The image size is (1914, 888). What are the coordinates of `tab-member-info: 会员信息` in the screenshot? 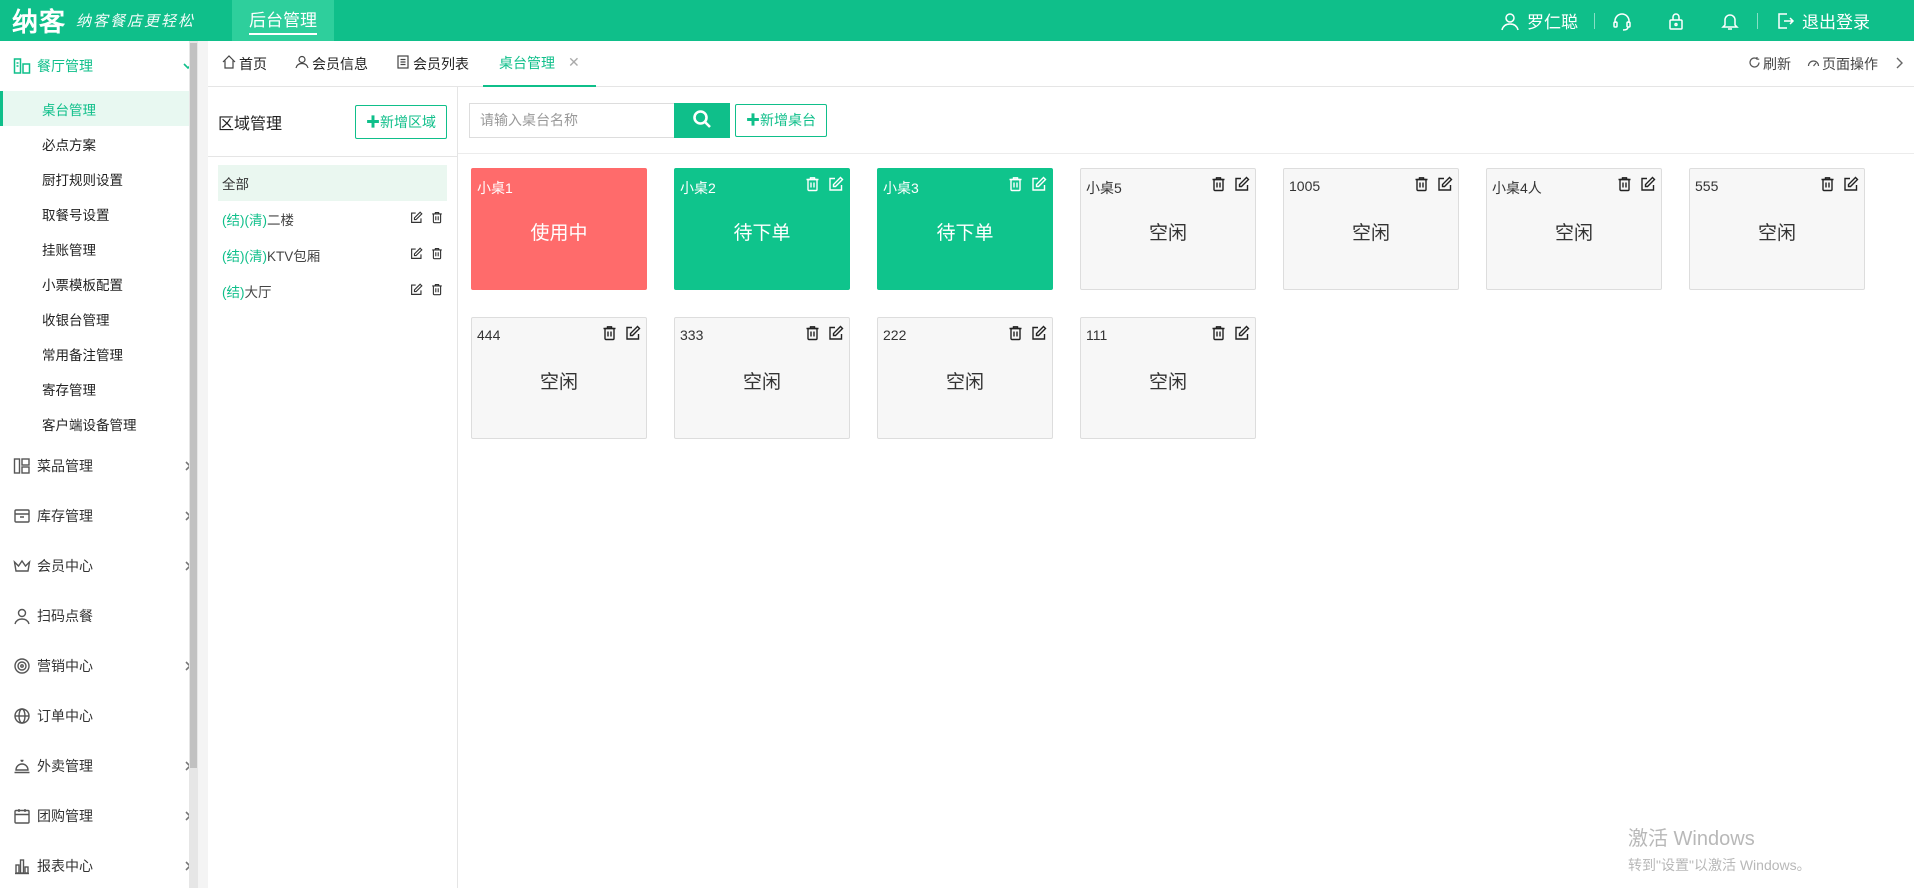 It's located at (331, 64).